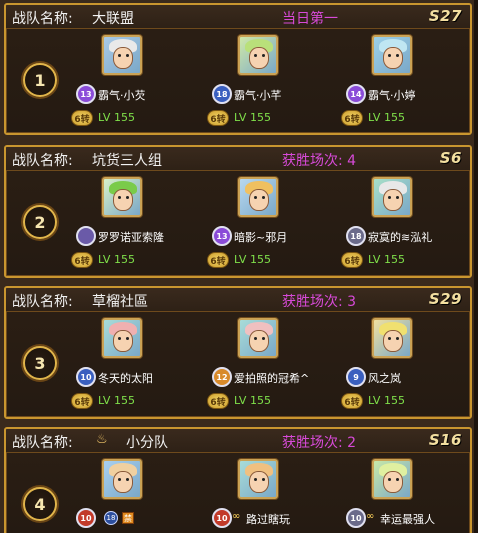  What do you see at coordinates (125, 378) in the screenshot?
I see `member-name: 冬天的太阳` at bounding box center [125, 378].